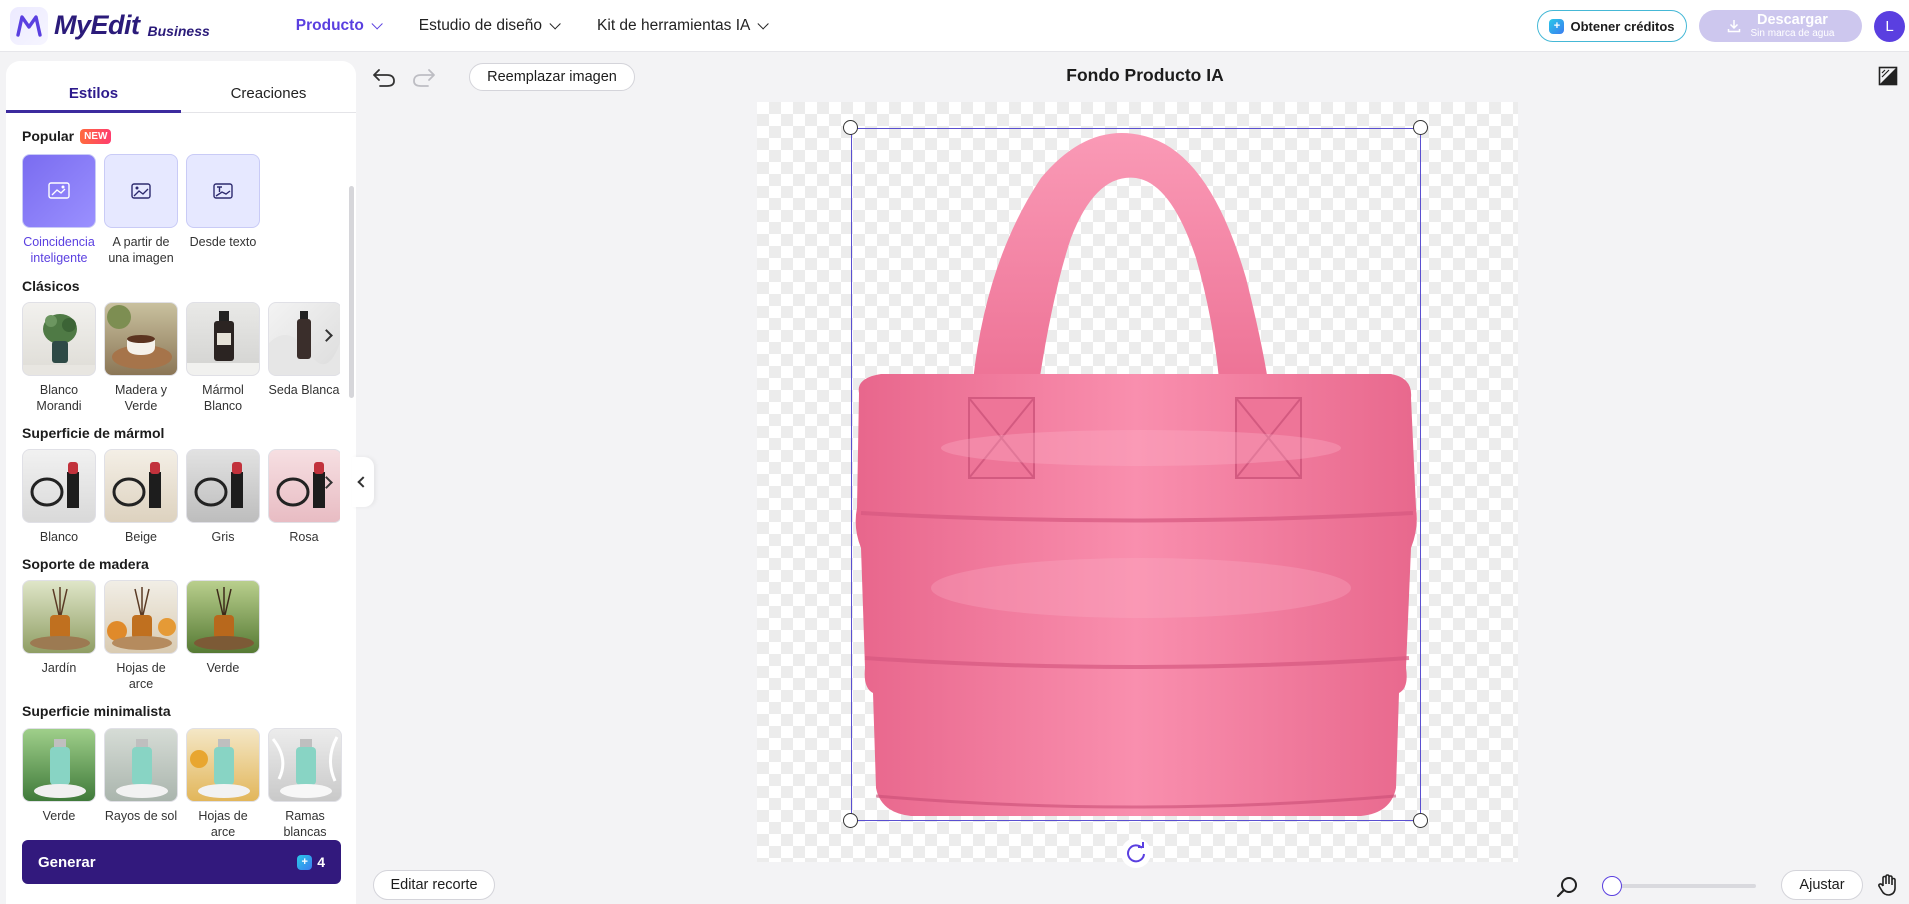  I want to click on marmol-next-arrow-icon, so click(326, 482).